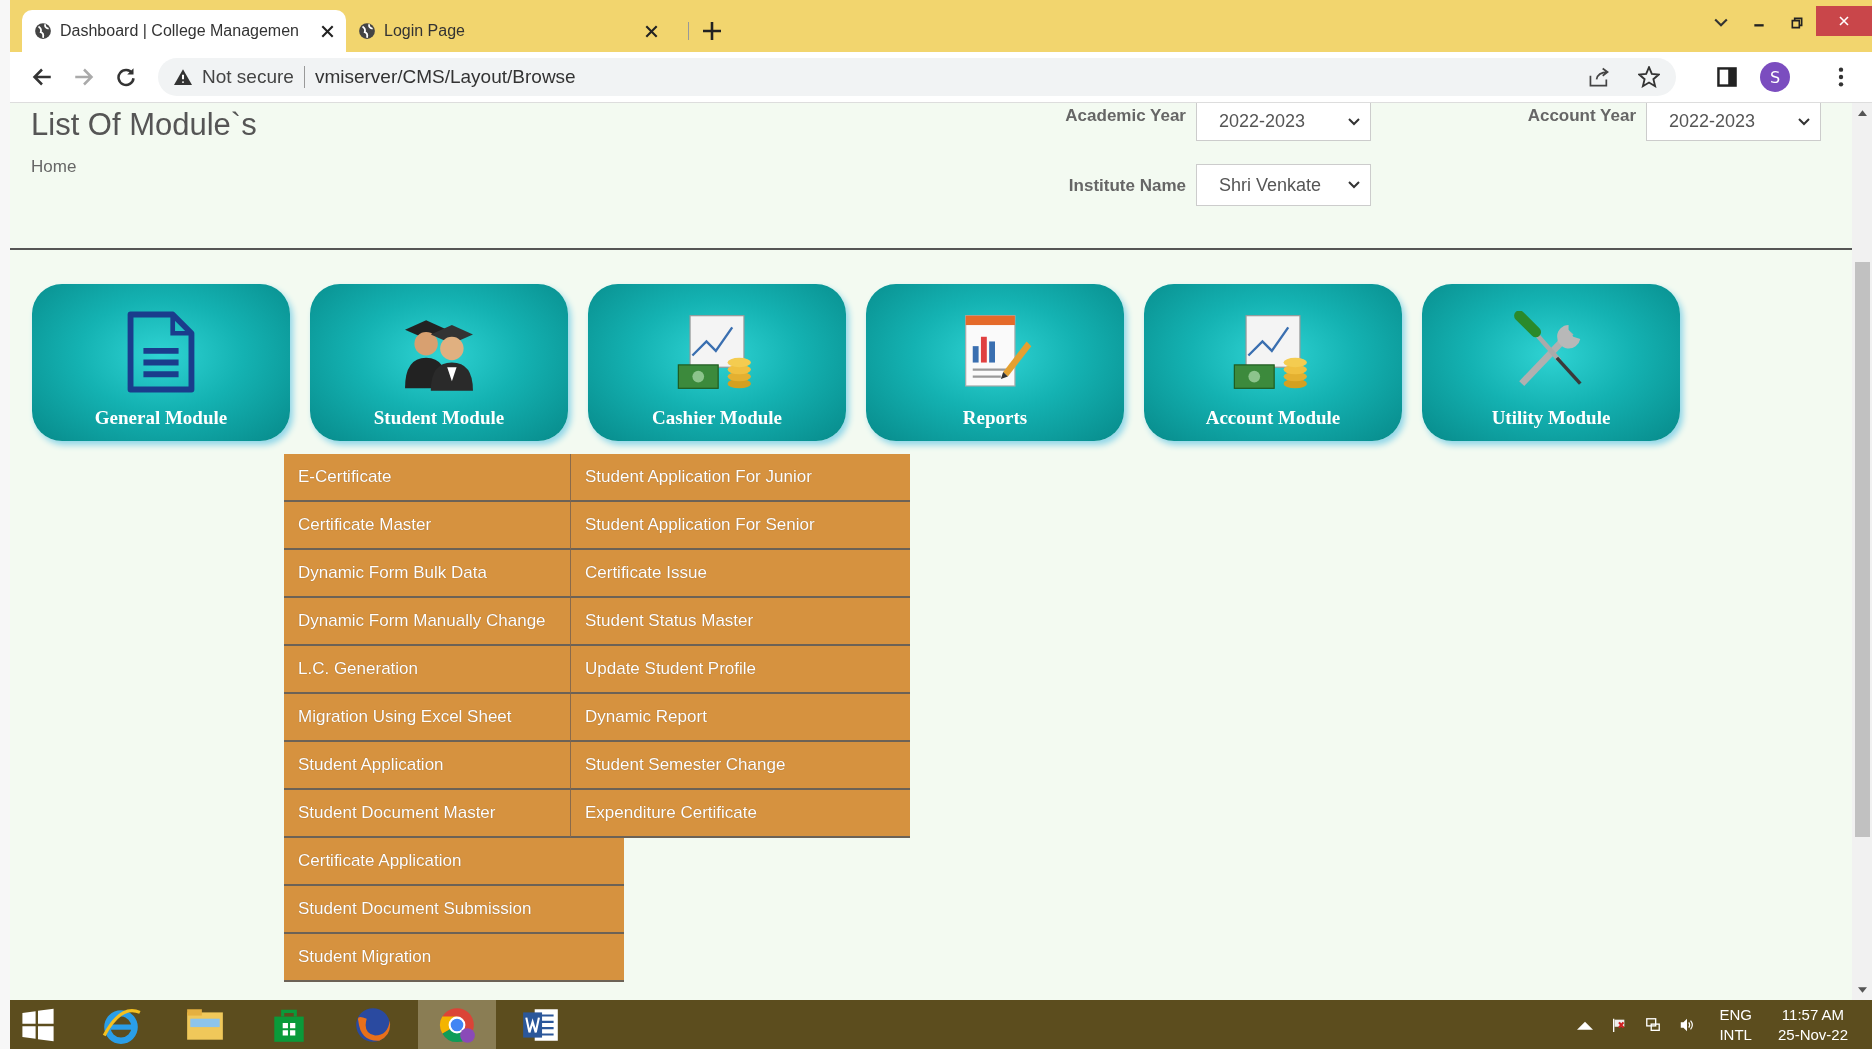 The image size is (1872, 1049). Describe the element at coordinates (454, 910) in the screenshot. I see `menu-item: Student Document Submission` at that location.